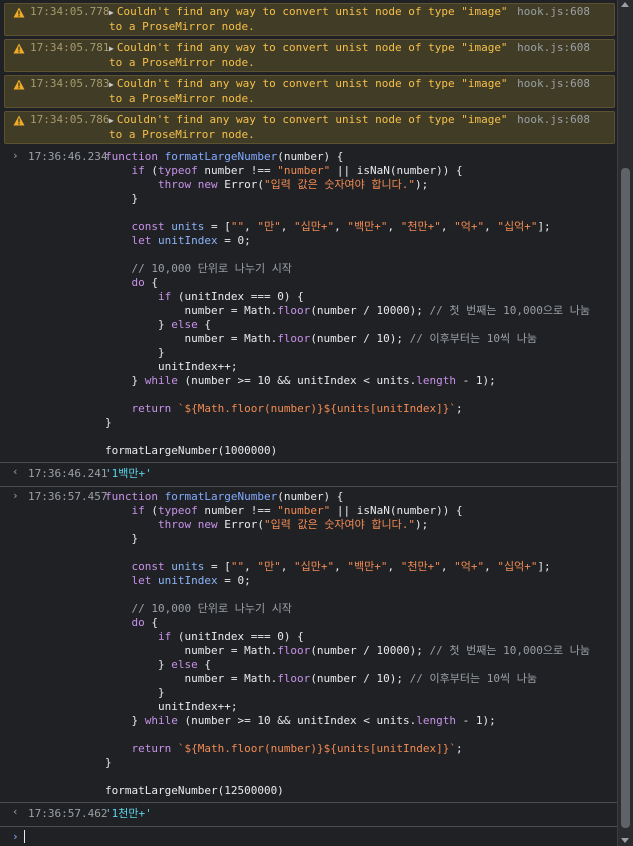 The width and height of the screenshot is (633, 846). What do you see at coordinates (70, 47) in the screenshot?
I see `warning-timestamp: 17:34:05.781` at bounding box center [70, 47].